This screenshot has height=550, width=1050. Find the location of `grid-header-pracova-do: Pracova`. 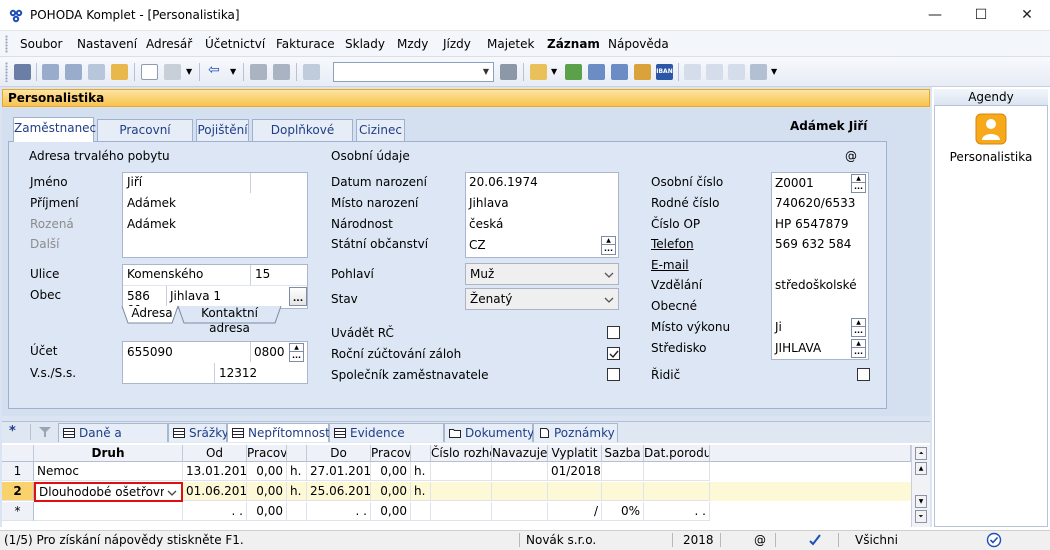

grid-header-pracova-do: Pracova is located at coordinates (391, 453).